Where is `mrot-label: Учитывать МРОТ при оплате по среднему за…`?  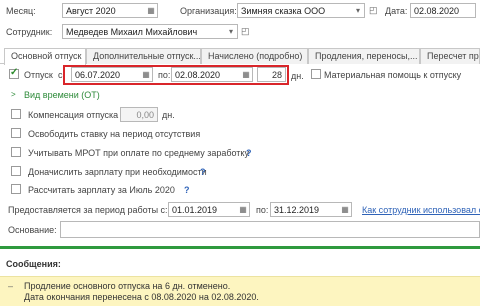 mrot-label: Учитывать МРОТ при оплате по среднему за… is located at coordinates (138, 153).